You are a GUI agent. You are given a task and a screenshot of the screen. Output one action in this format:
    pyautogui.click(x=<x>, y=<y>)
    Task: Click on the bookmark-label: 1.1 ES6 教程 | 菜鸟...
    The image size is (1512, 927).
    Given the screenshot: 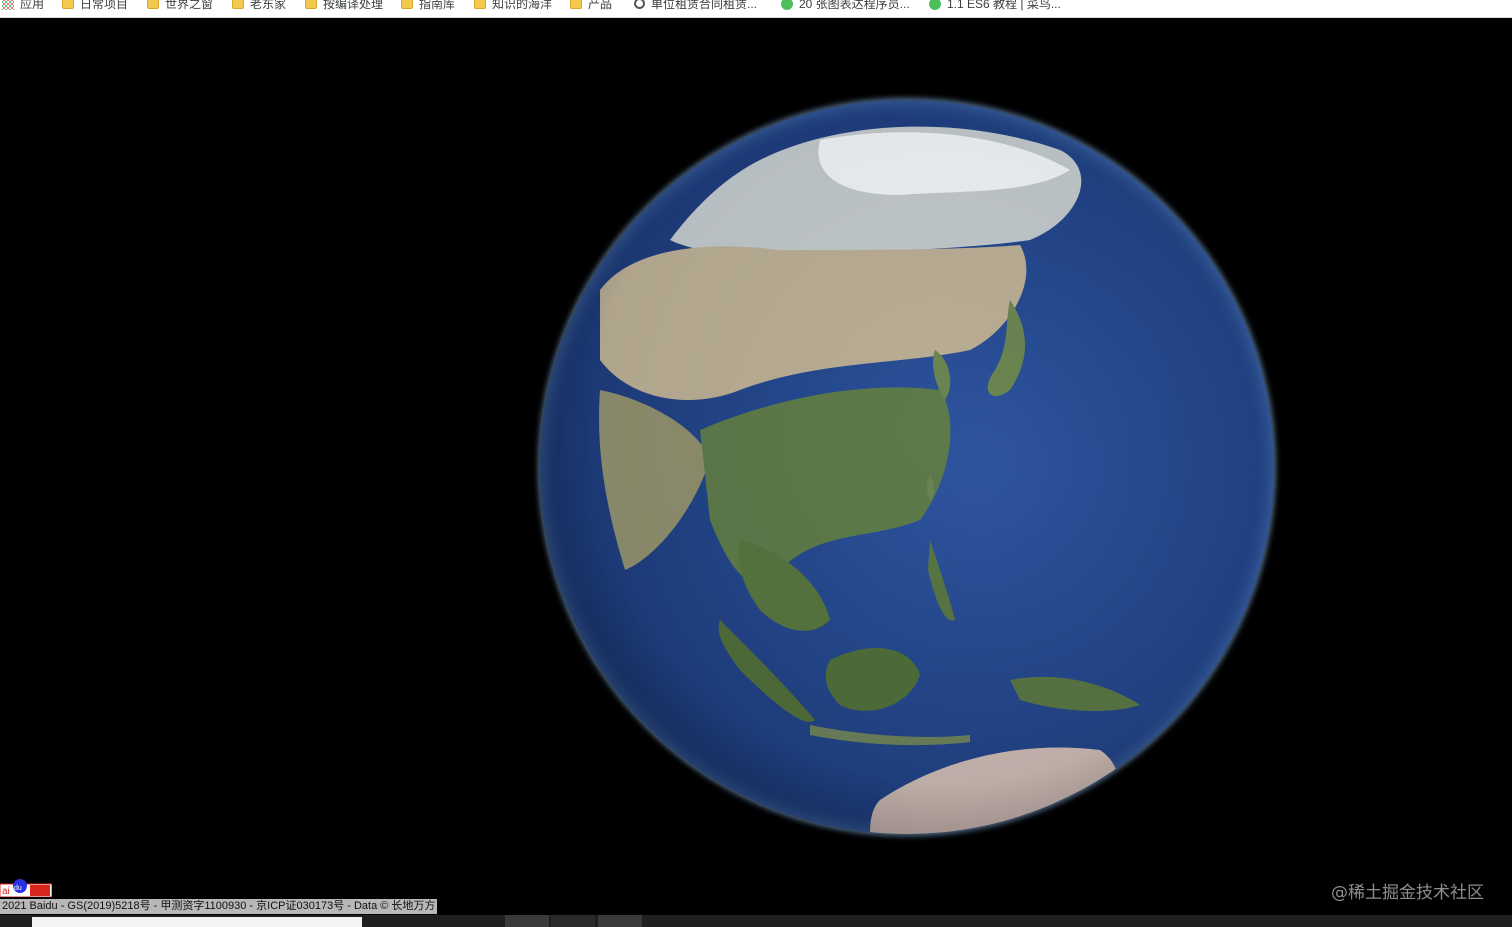 What is the action you would take?
    pyautogui.click(x=1004, y=5)
    